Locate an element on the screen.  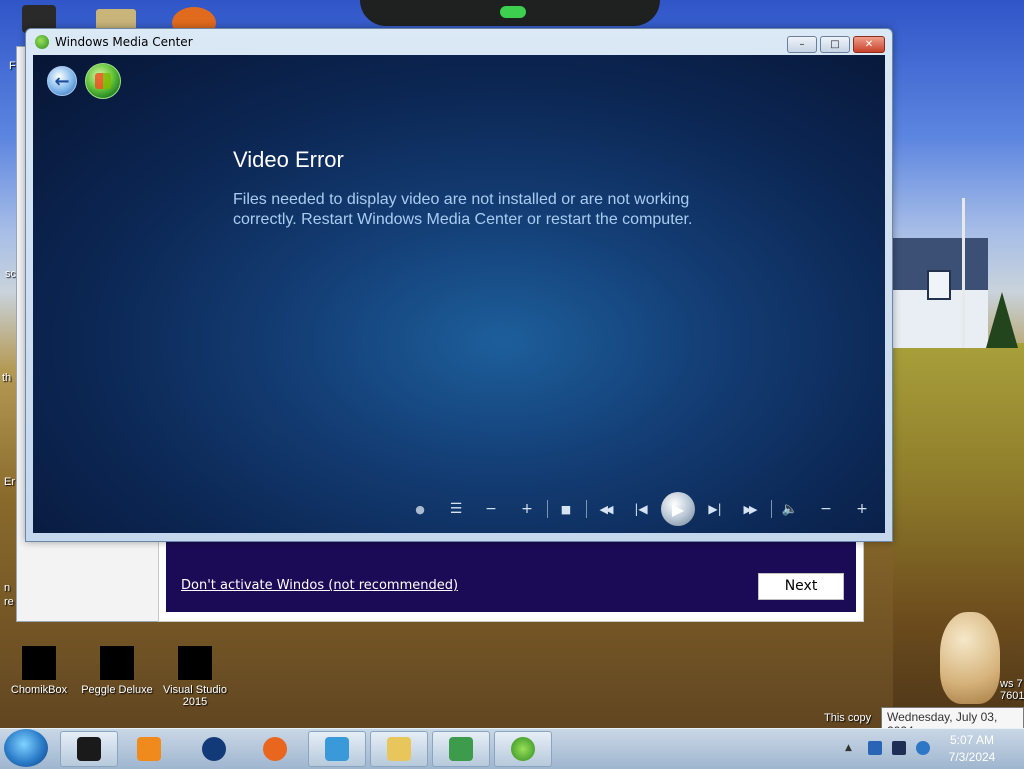
dark-window-icon is located at coordinates (89, 749).